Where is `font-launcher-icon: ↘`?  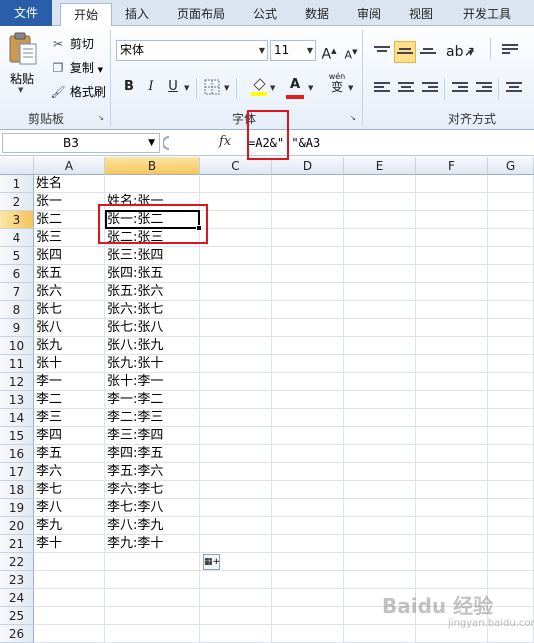
font-launcher-icon: ↘ is located at coordinates (353, 118).